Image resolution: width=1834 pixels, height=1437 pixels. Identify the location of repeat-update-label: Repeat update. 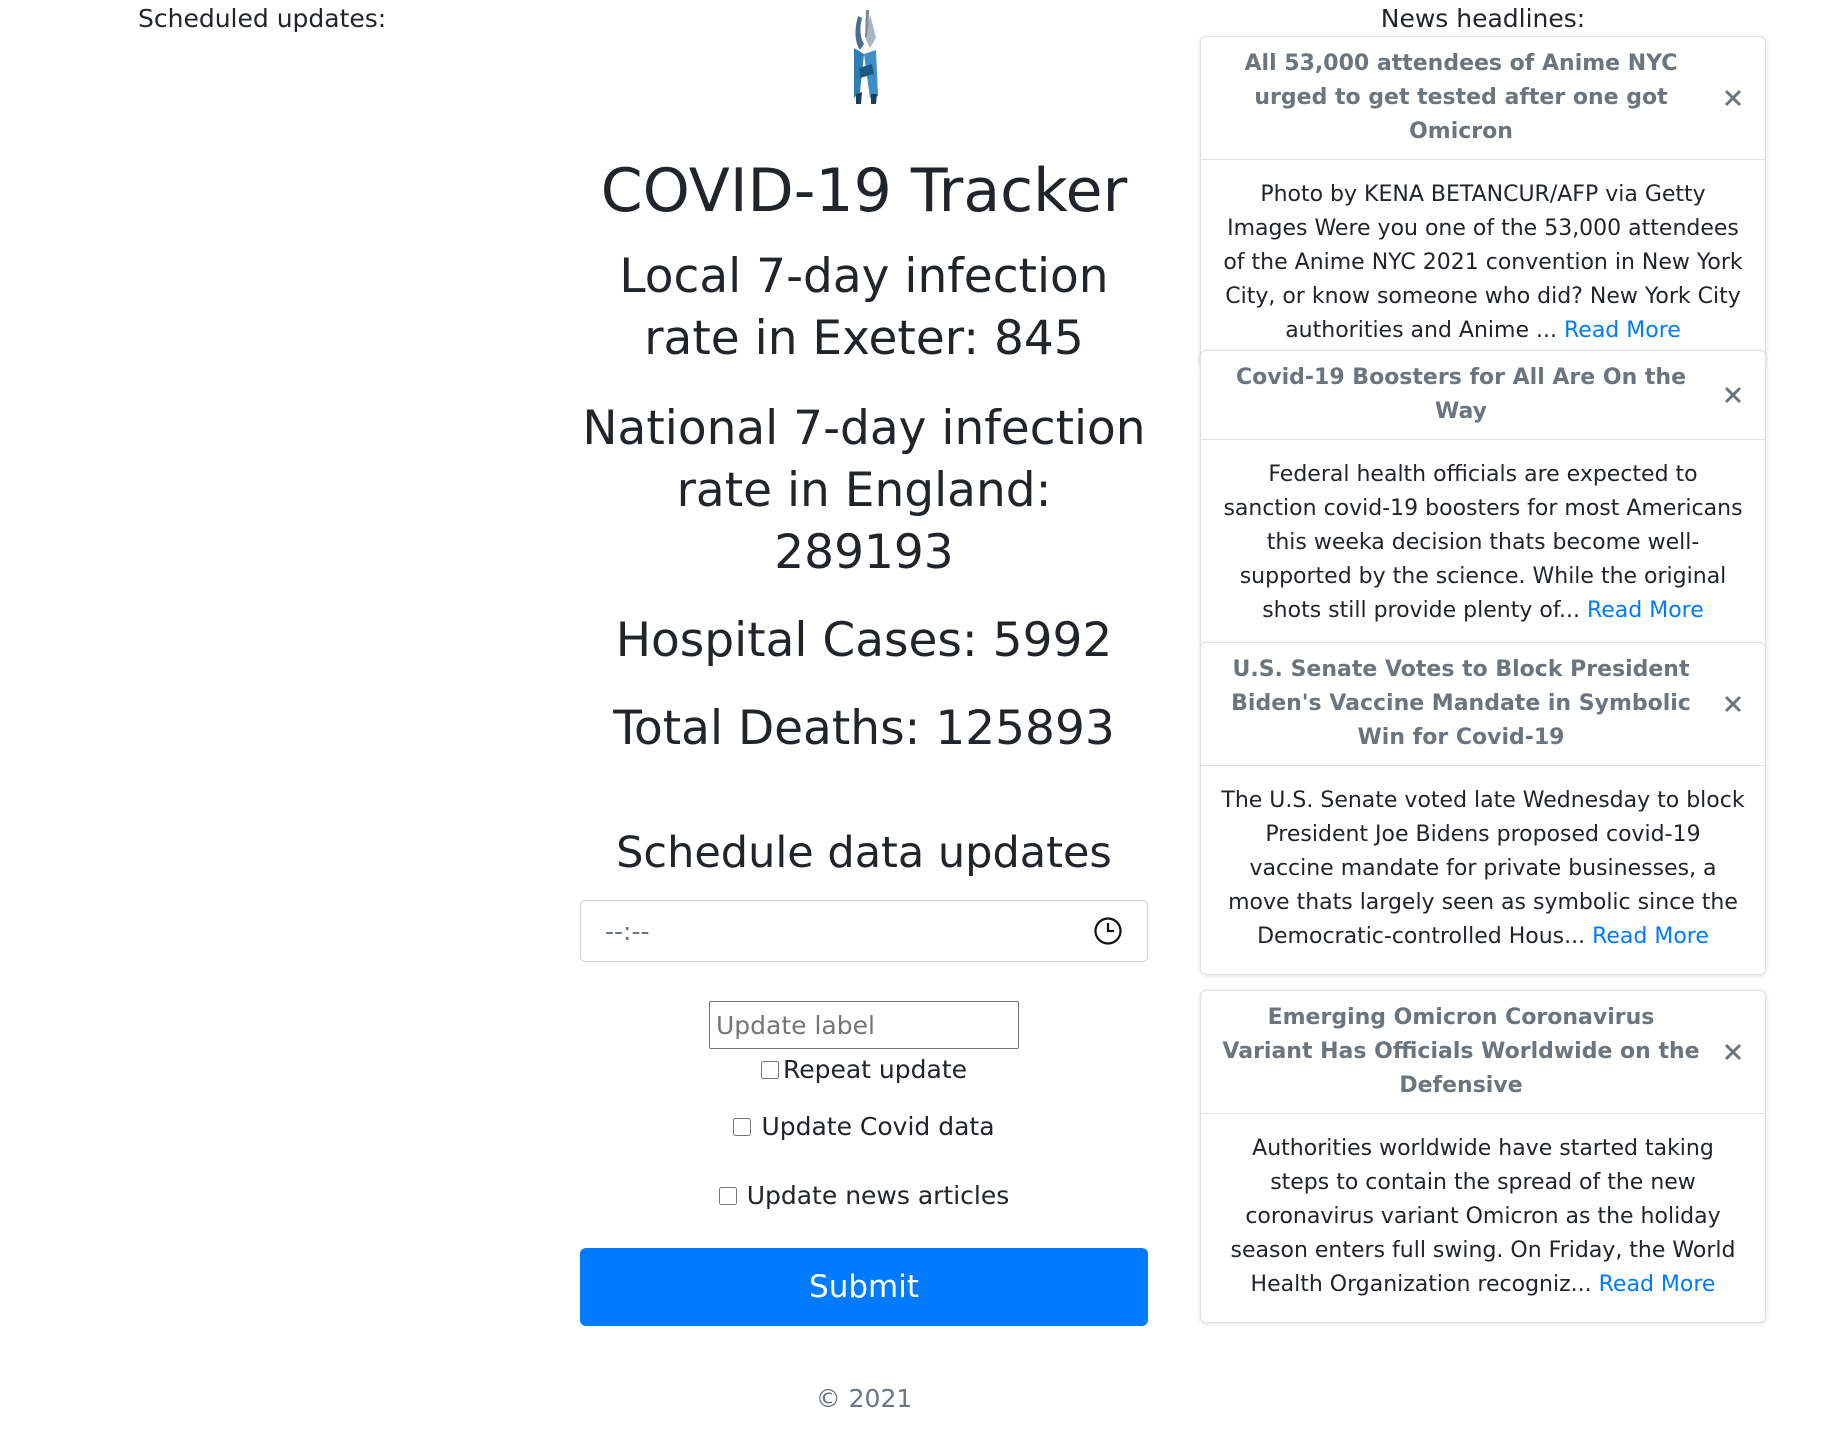
(875, 1069).